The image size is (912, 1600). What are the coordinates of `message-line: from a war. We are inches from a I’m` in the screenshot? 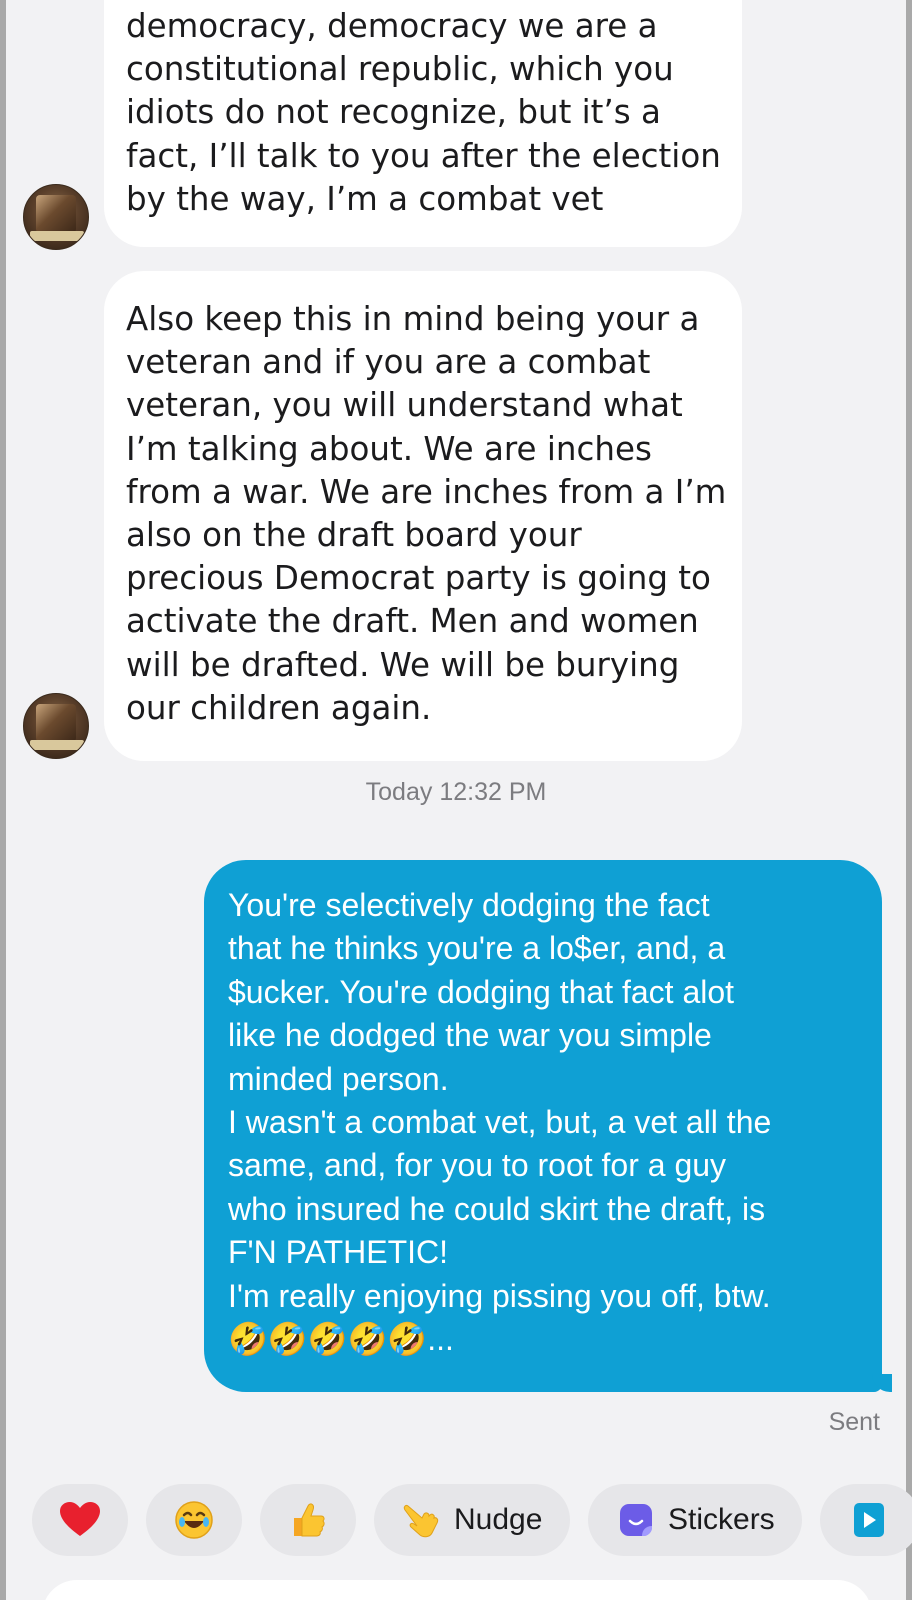 It's located at (426, 491).